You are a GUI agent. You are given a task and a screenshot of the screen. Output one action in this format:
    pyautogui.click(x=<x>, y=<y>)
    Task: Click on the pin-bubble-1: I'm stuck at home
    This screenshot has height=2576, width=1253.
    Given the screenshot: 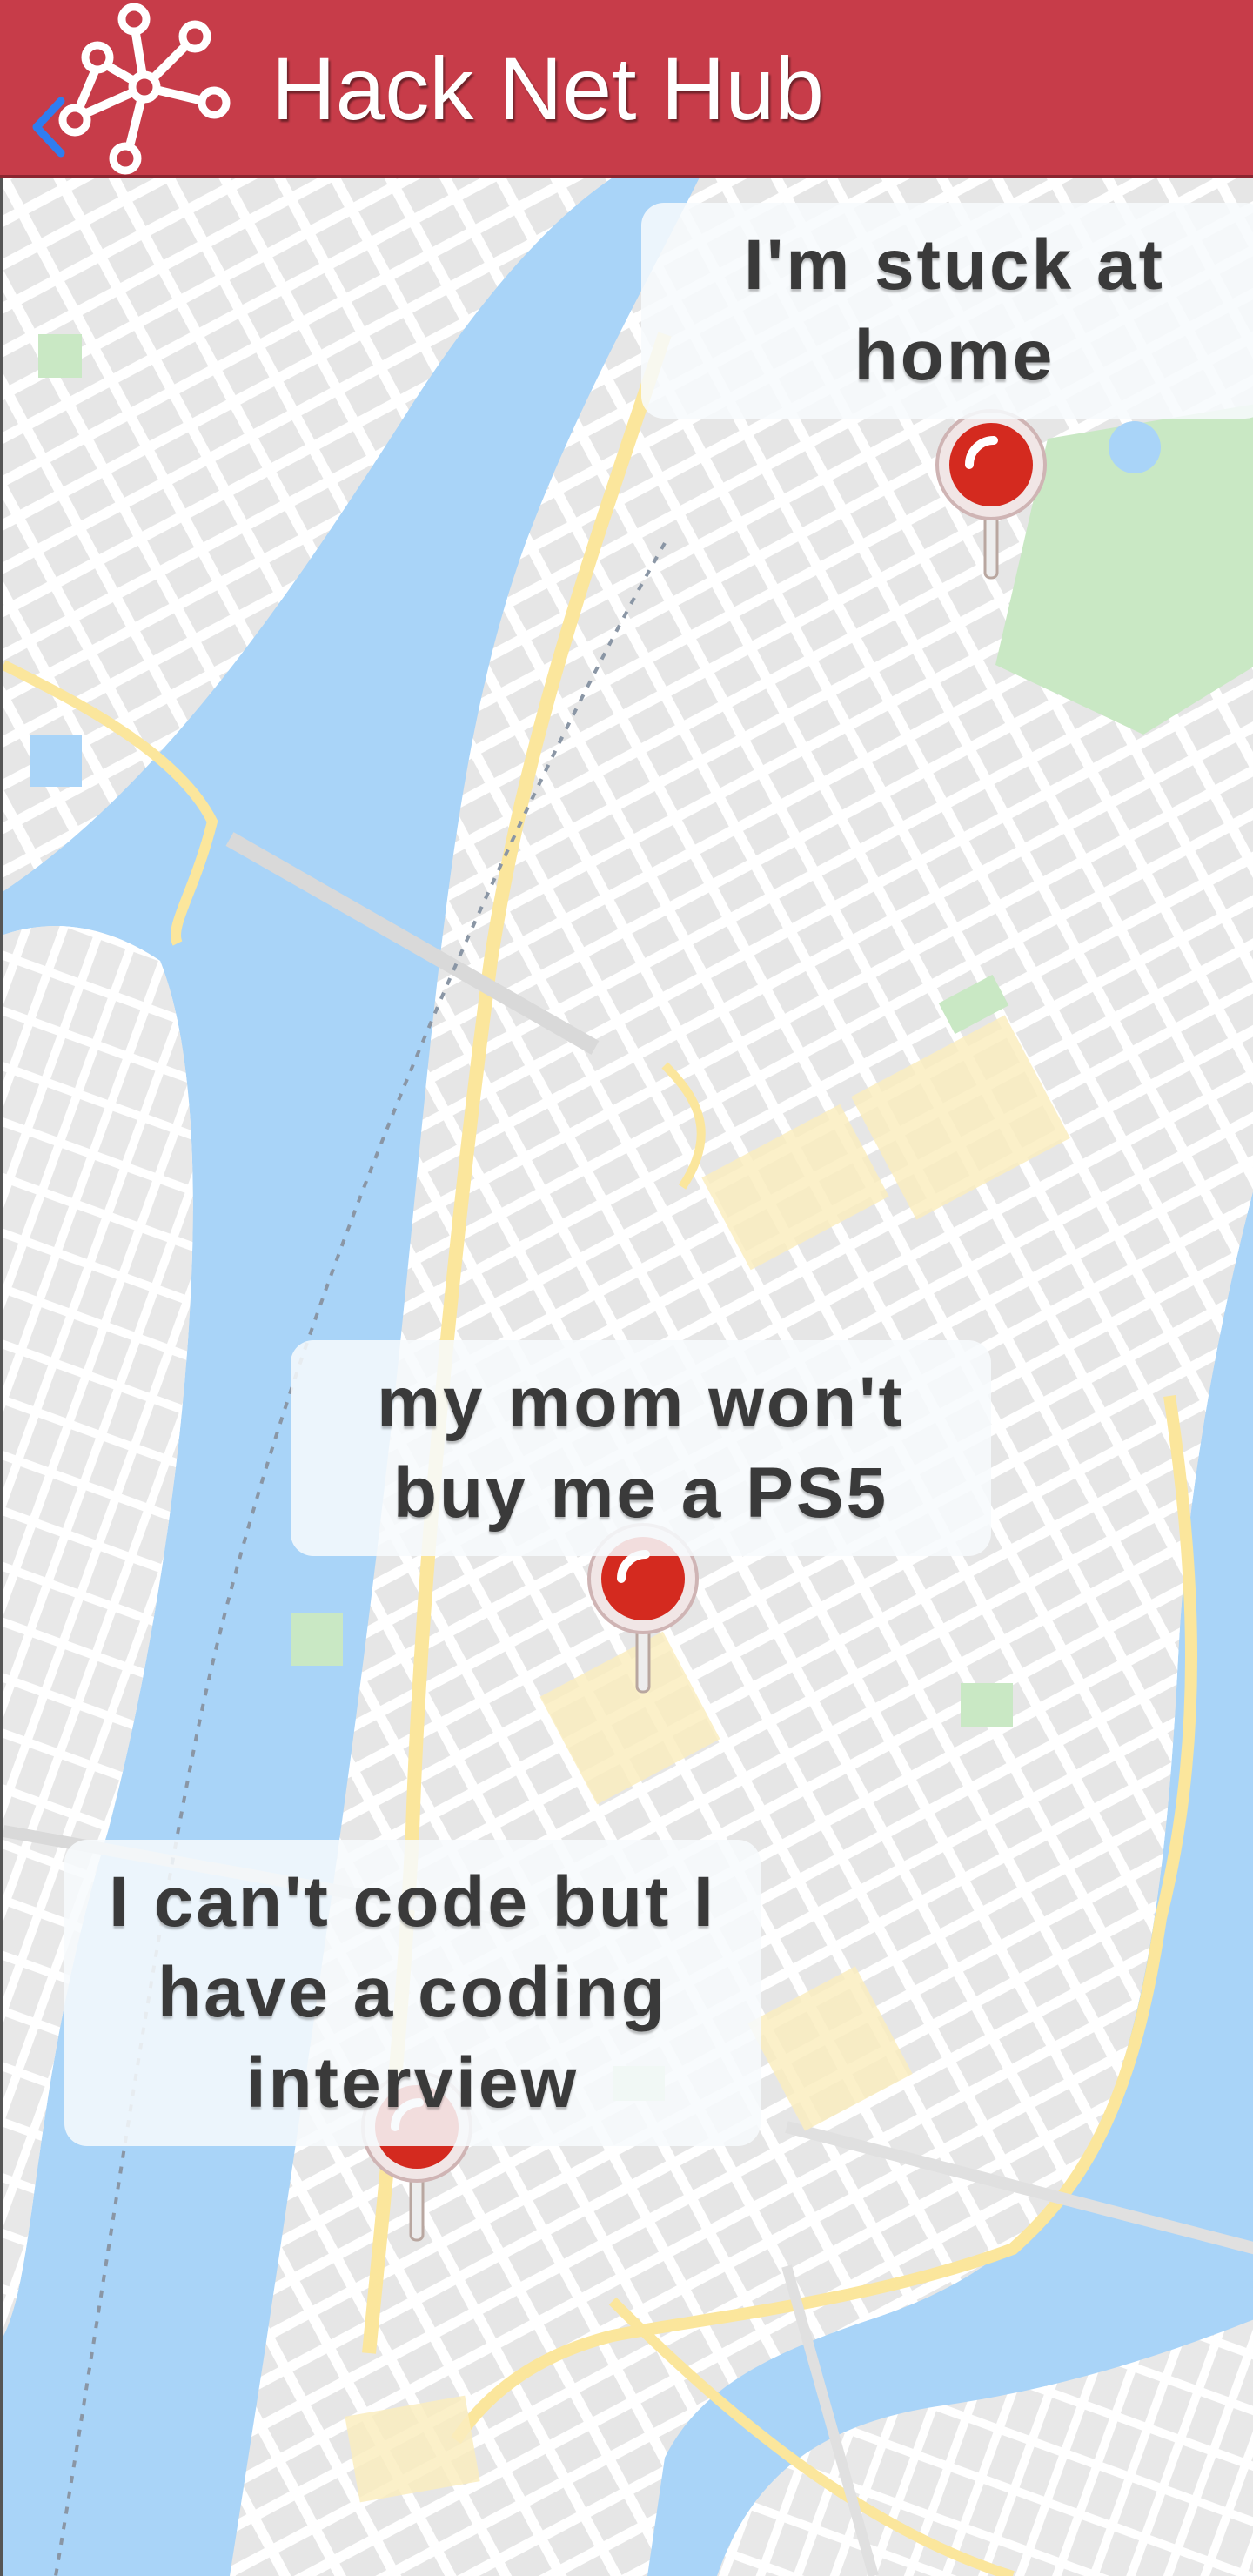 What is the action you would take?
    pyautogui.click(x=947, y=311)
    